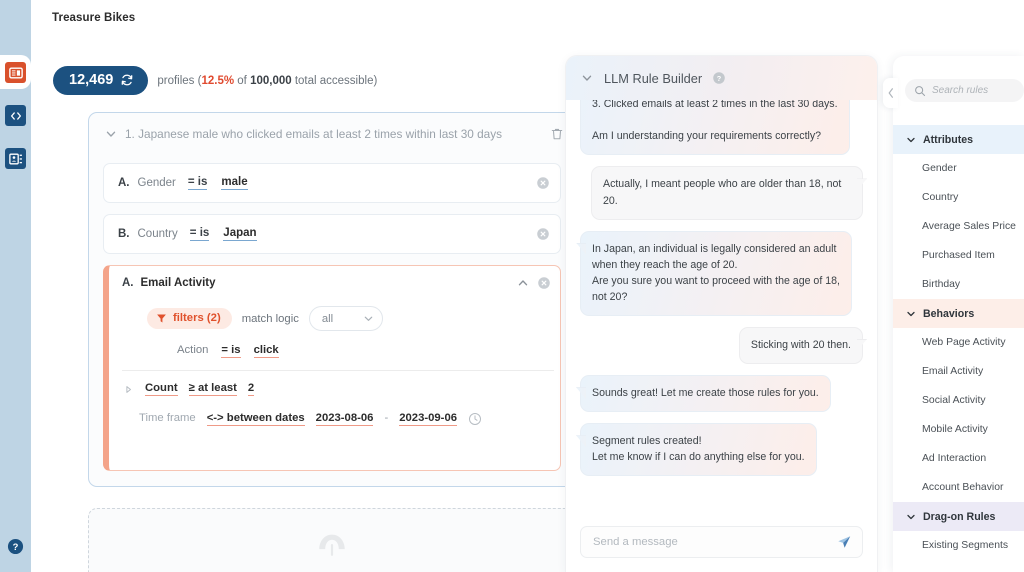  I want to click on chat-help-button: ?, so click(719, 78).